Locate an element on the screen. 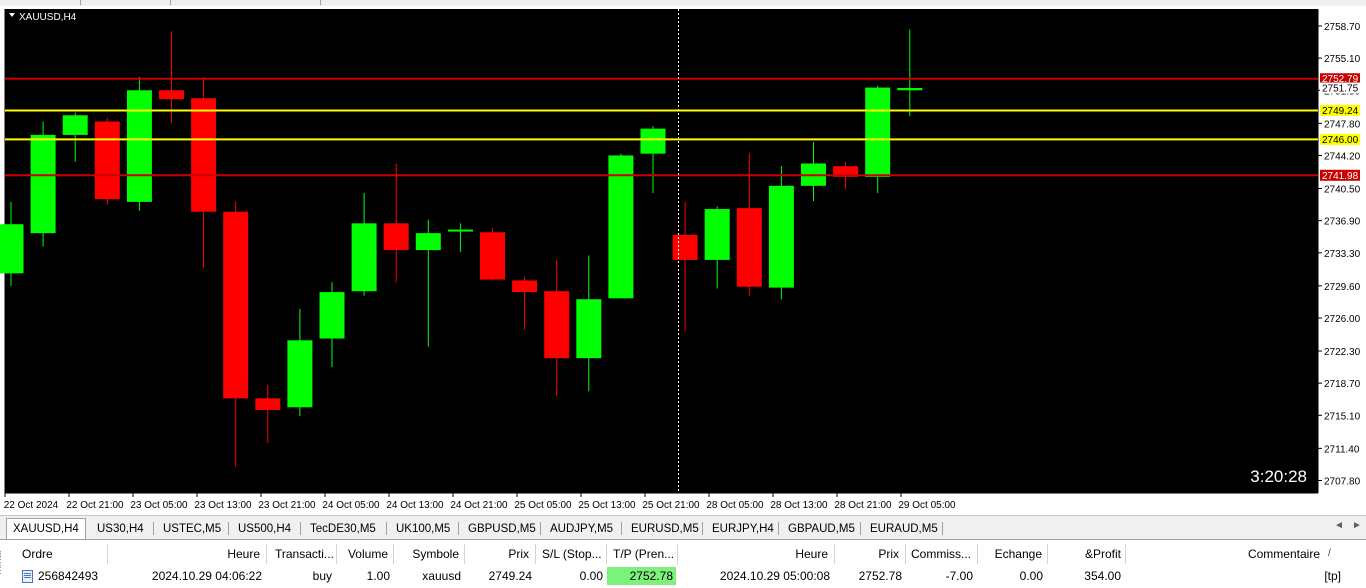 The height and width of the screenshot is (588, 1366). chart-tab: US30,H4 is located at coordinates (120, 529).